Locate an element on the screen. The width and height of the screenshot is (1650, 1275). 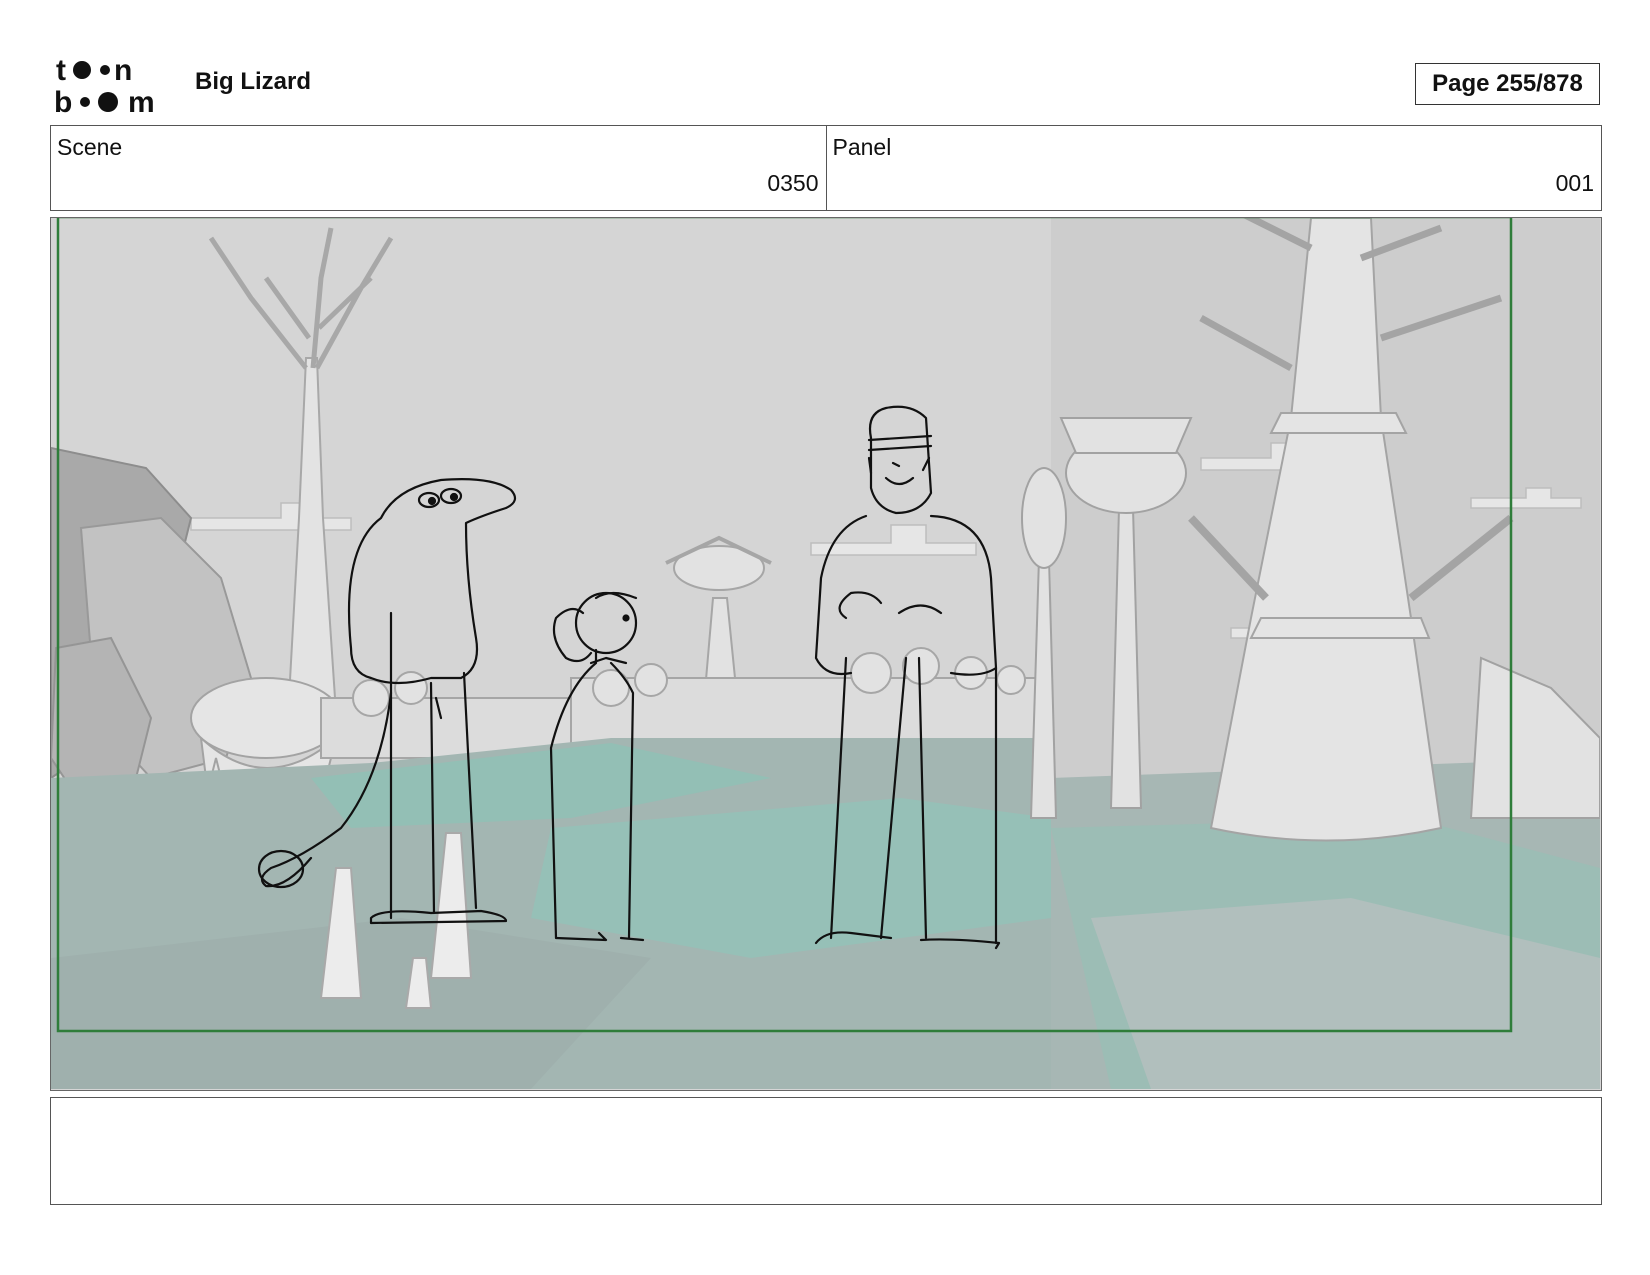
scene-cell: Scene 0350 is located at coordinates (438, 168).